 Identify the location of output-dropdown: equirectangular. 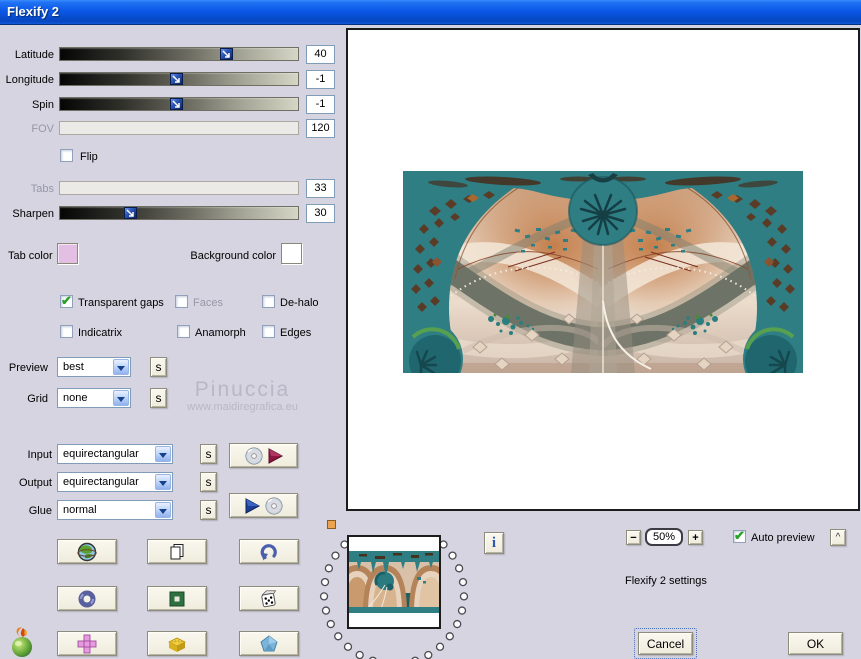
(115, 482).